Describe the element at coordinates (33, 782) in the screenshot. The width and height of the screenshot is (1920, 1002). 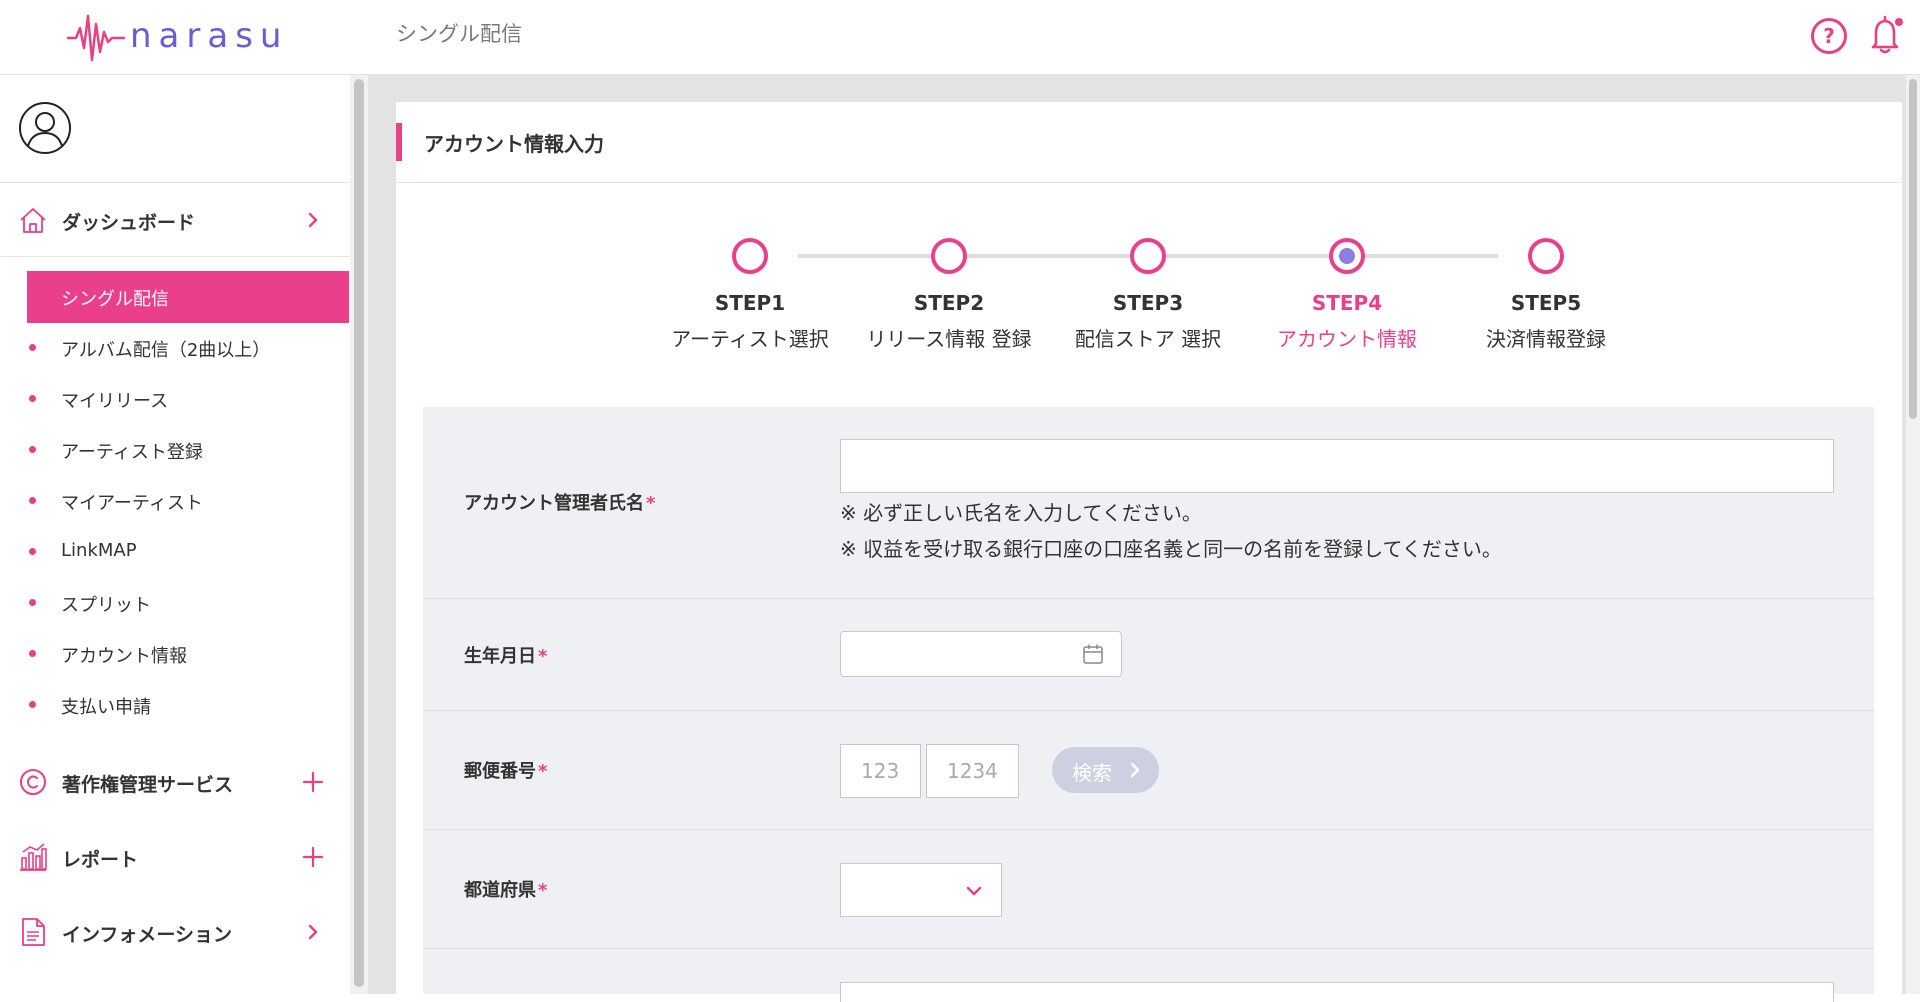
I see `copyright-icon` at that location.